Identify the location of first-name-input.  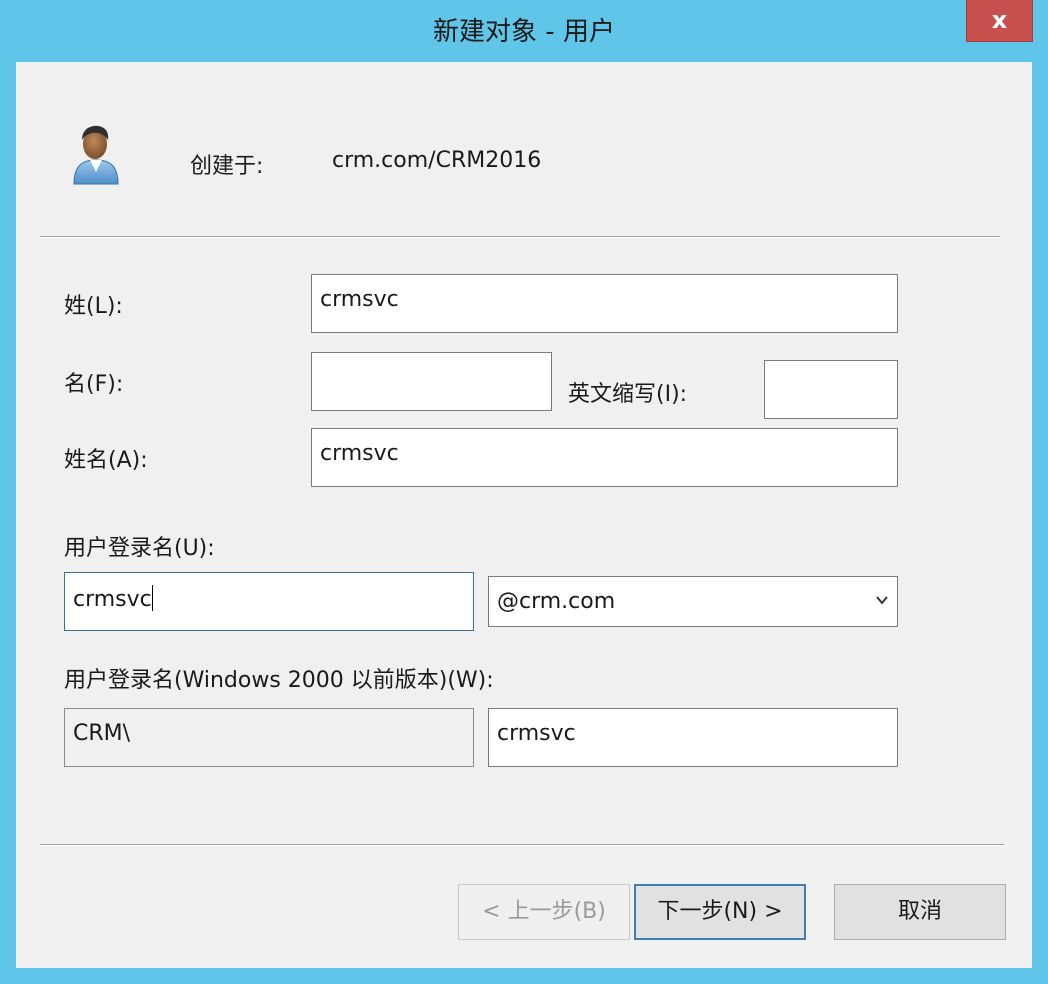
(431, 381).